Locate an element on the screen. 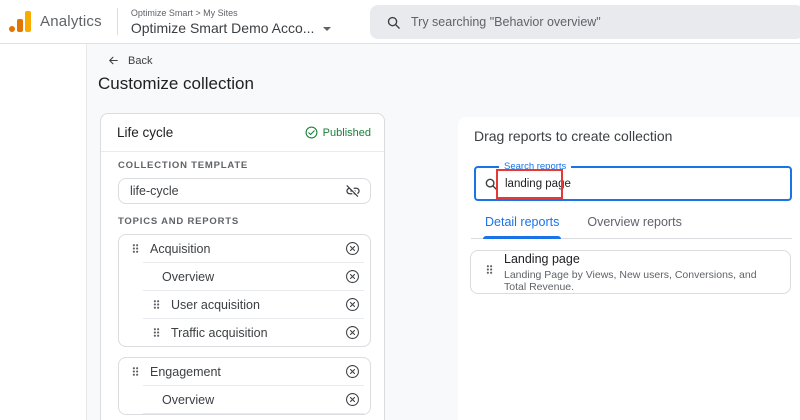  status-badge: Published is located at coordinates (338, 132).